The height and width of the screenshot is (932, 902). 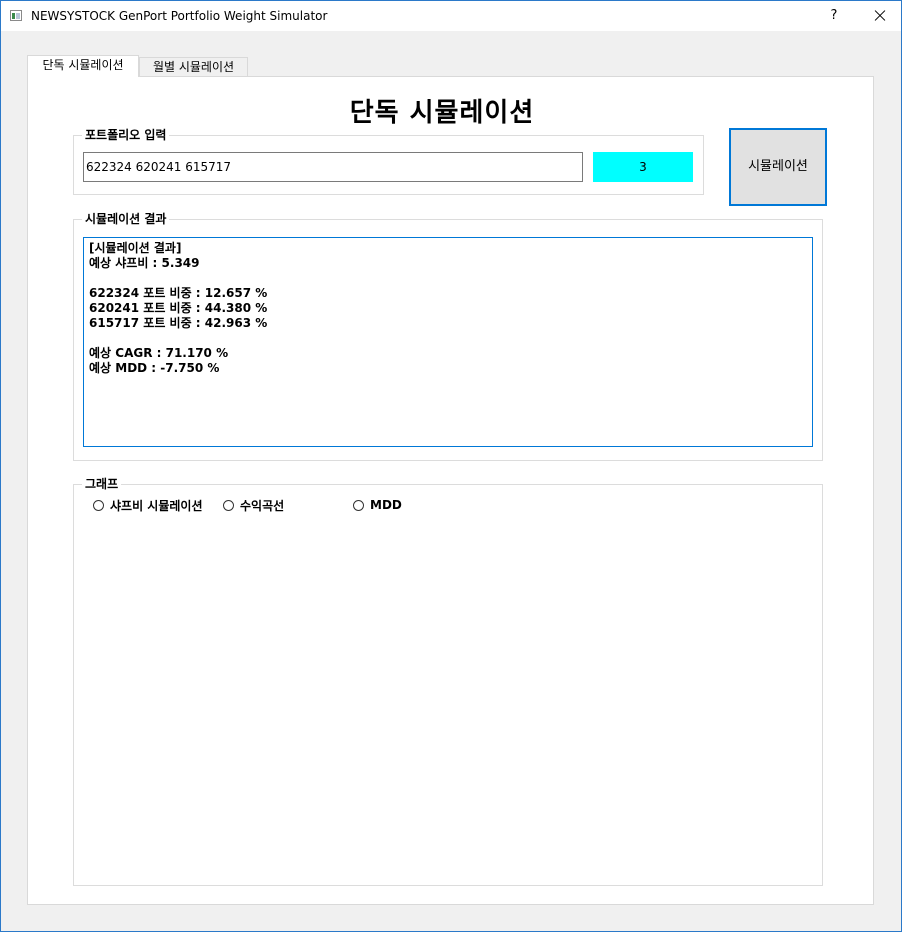 What do you see at coordinates (126, 135) in the screenshot?
I see `portfolio-group-label: 포트폴리오 입력` at bounding box center [126, 135].